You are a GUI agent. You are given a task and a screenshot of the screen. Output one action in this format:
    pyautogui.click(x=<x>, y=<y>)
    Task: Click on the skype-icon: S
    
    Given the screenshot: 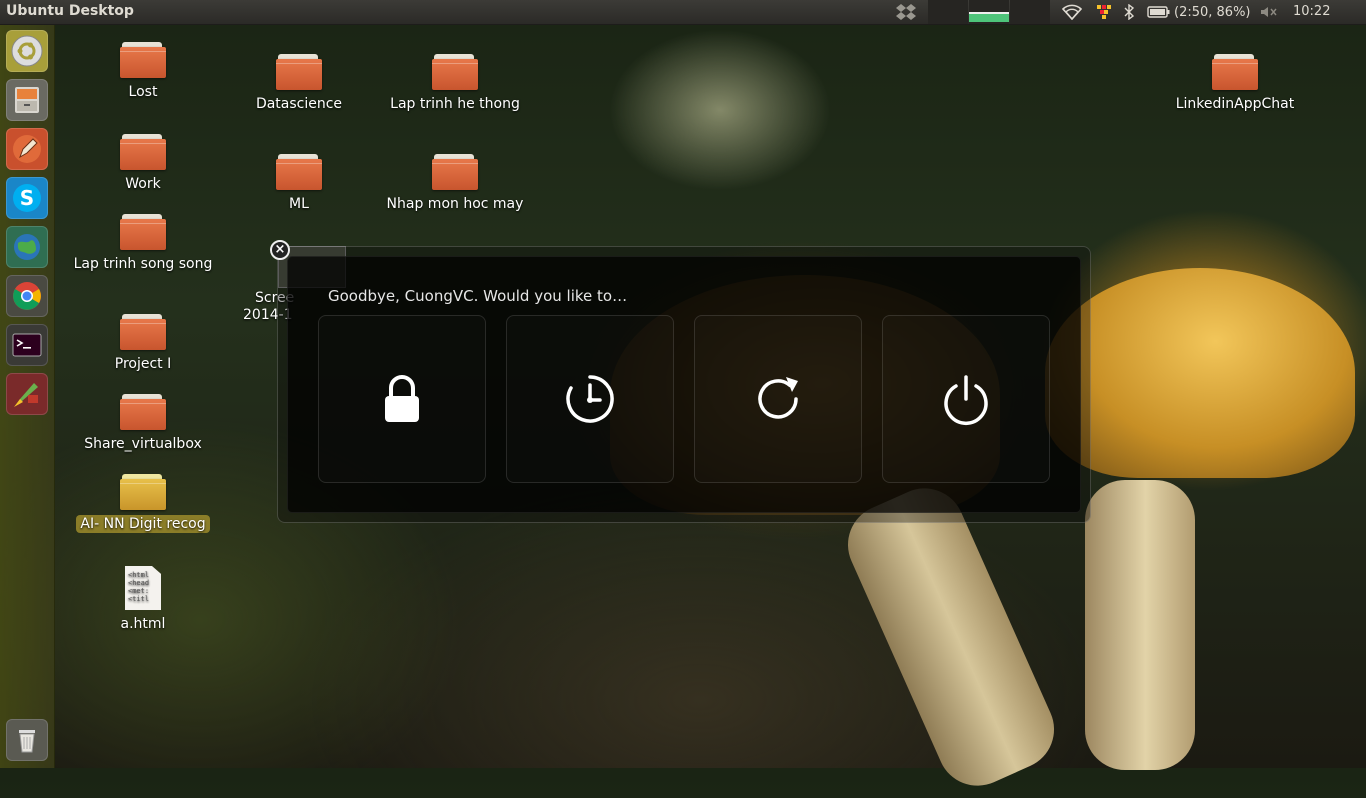 What is the action you would take?
    pyautogui.click(x=27, y=198)
    